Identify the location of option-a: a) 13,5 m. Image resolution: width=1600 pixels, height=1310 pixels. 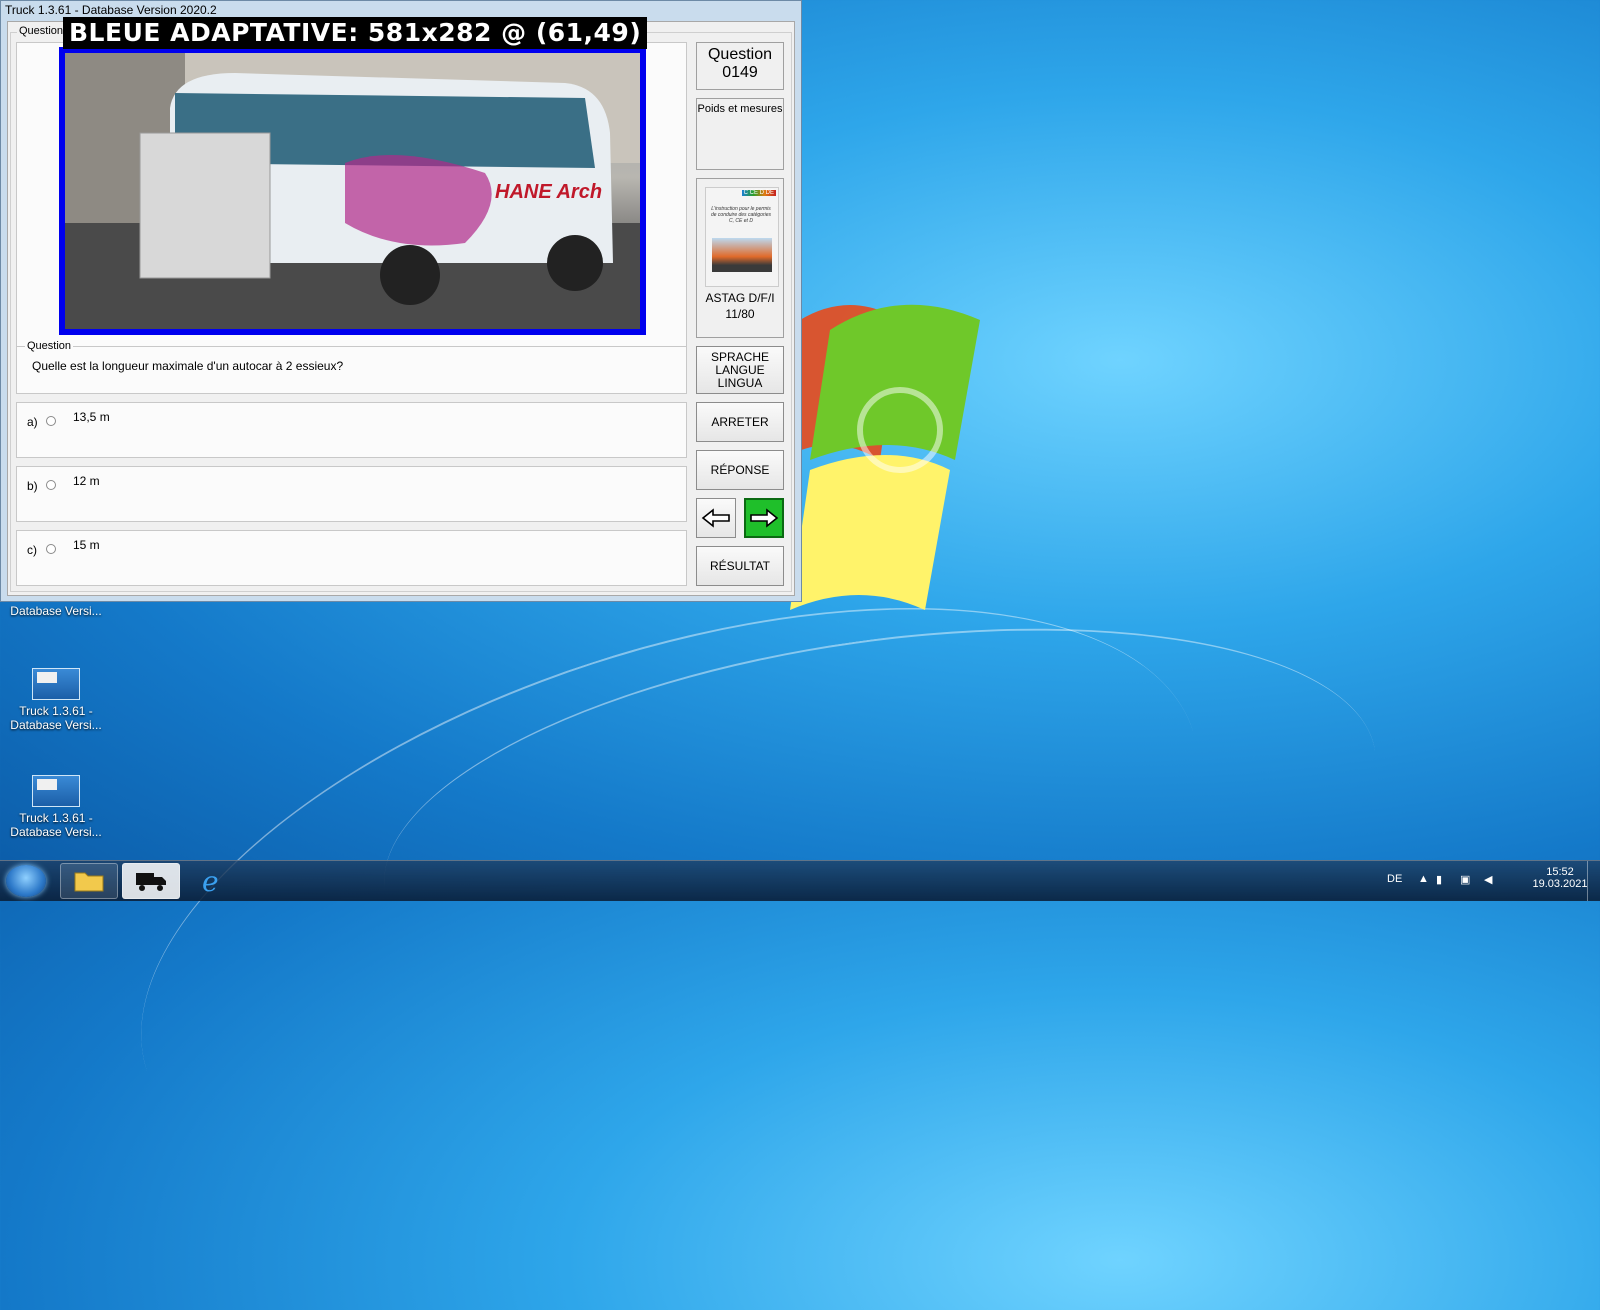
(351, 430).